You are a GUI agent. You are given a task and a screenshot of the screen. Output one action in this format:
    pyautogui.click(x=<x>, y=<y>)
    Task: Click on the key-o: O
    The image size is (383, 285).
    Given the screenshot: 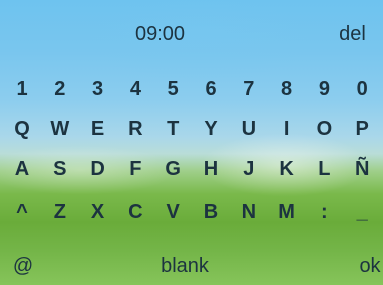 What is the action you would take?
    pyautogui.click(x=324, y=129)
    